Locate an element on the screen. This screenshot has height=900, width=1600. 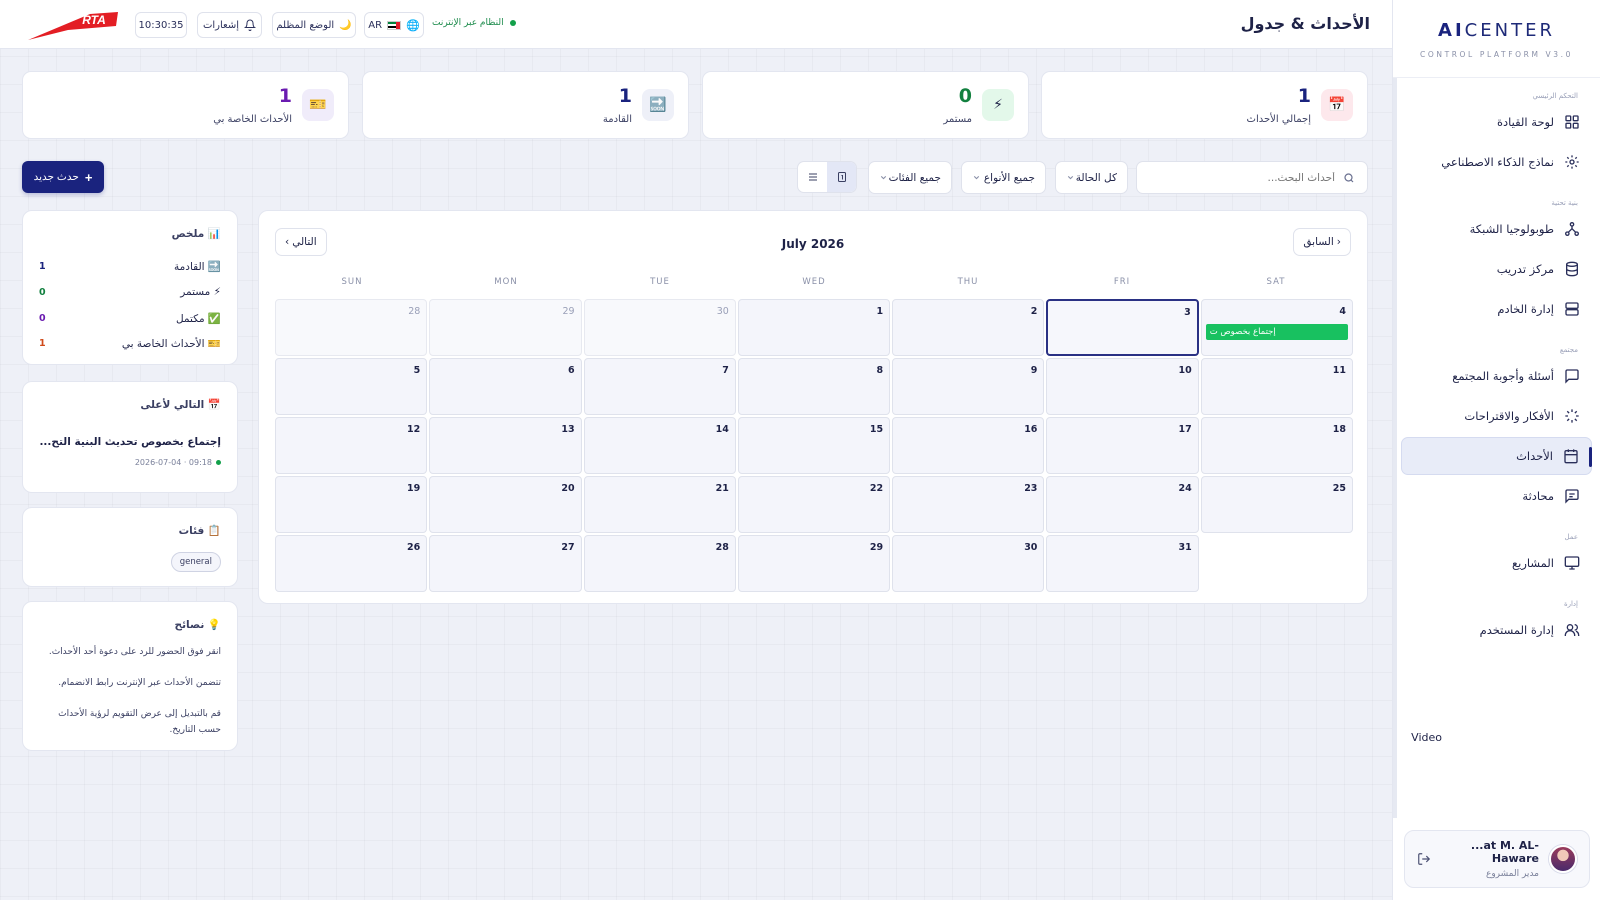
category-tag-general: general is located at coordinates (195, 562).